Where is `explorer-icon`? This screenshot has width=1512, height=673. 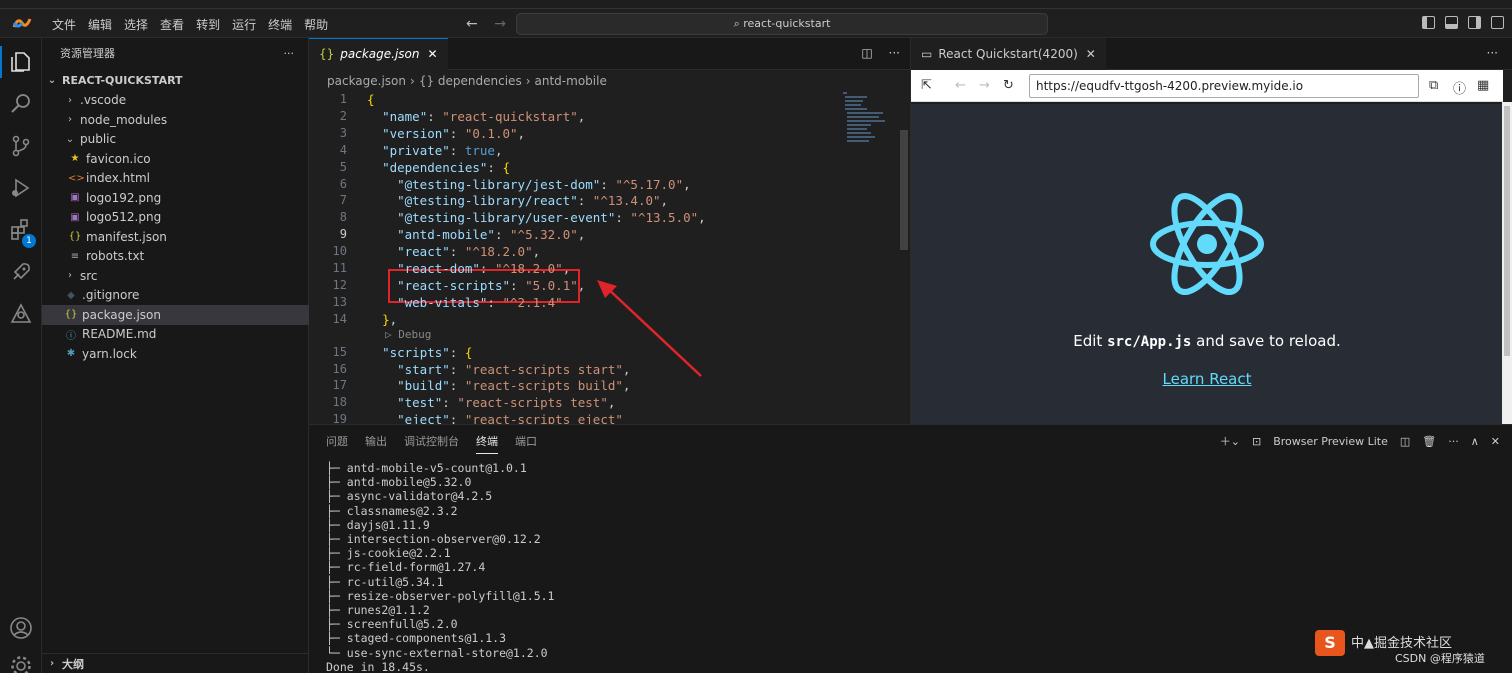 explorer-icon is located at coordinates (21, 62).